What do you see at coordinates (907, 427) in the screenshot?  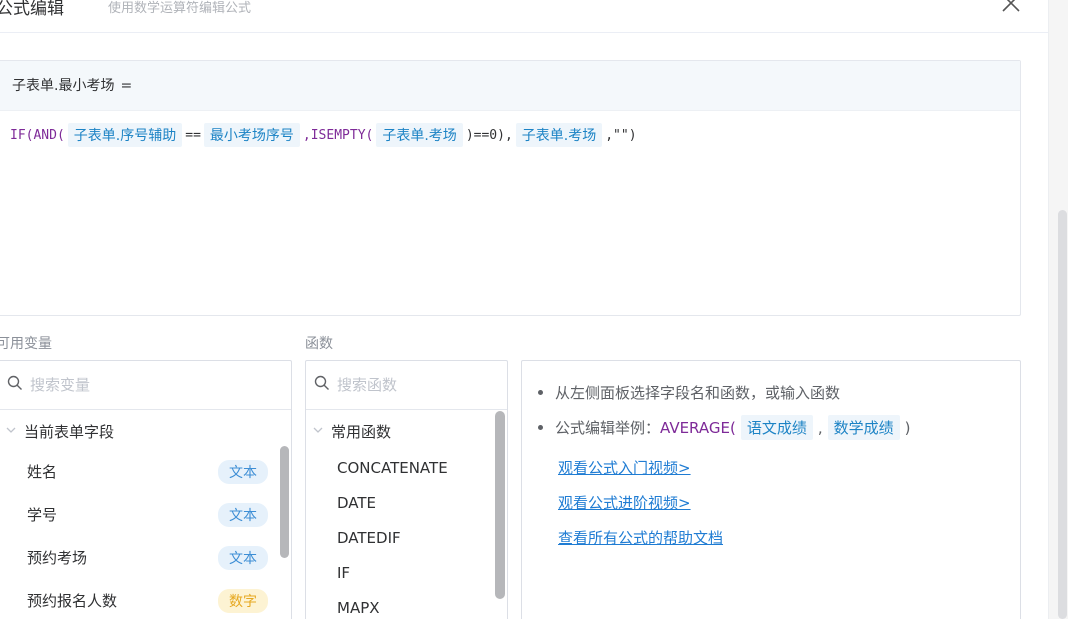 I see `example-close-paren: )` at bounding box center [907, 427].